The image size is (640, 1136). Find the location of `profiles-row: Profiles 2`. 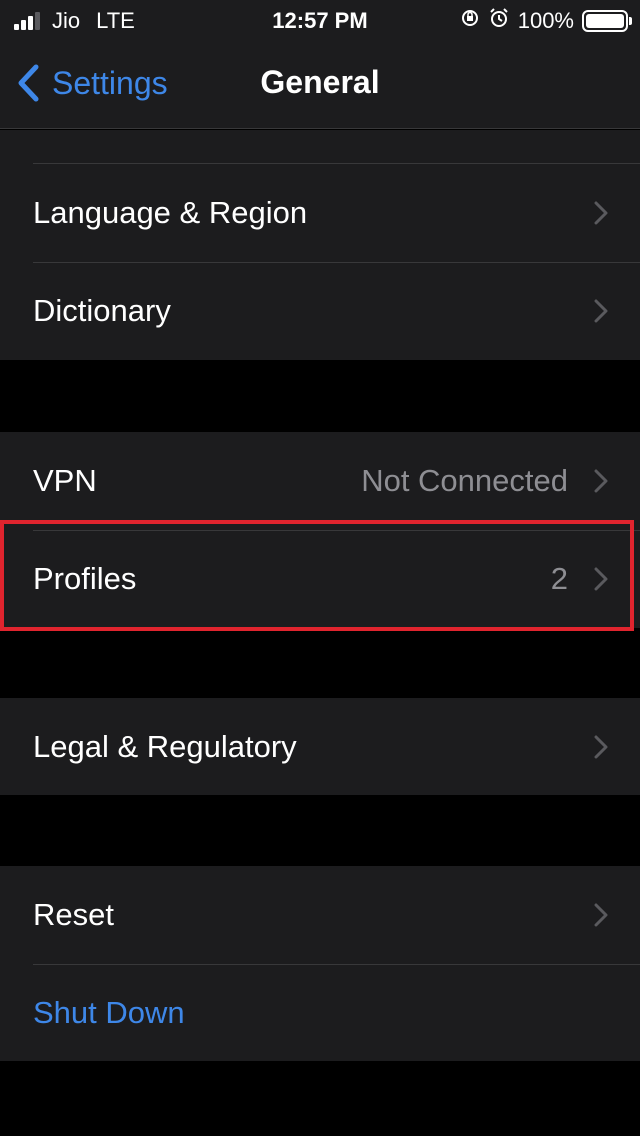

profiles-row: Profiles 2 is located at coordinates (320, 579).